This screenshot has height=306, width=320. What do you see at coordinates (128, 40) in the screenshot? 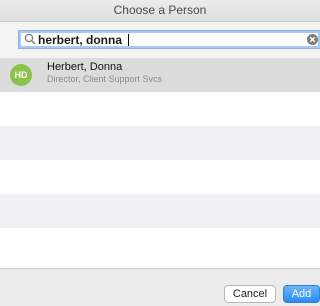
I see `text-cursor` at bounding box center [128, 40].